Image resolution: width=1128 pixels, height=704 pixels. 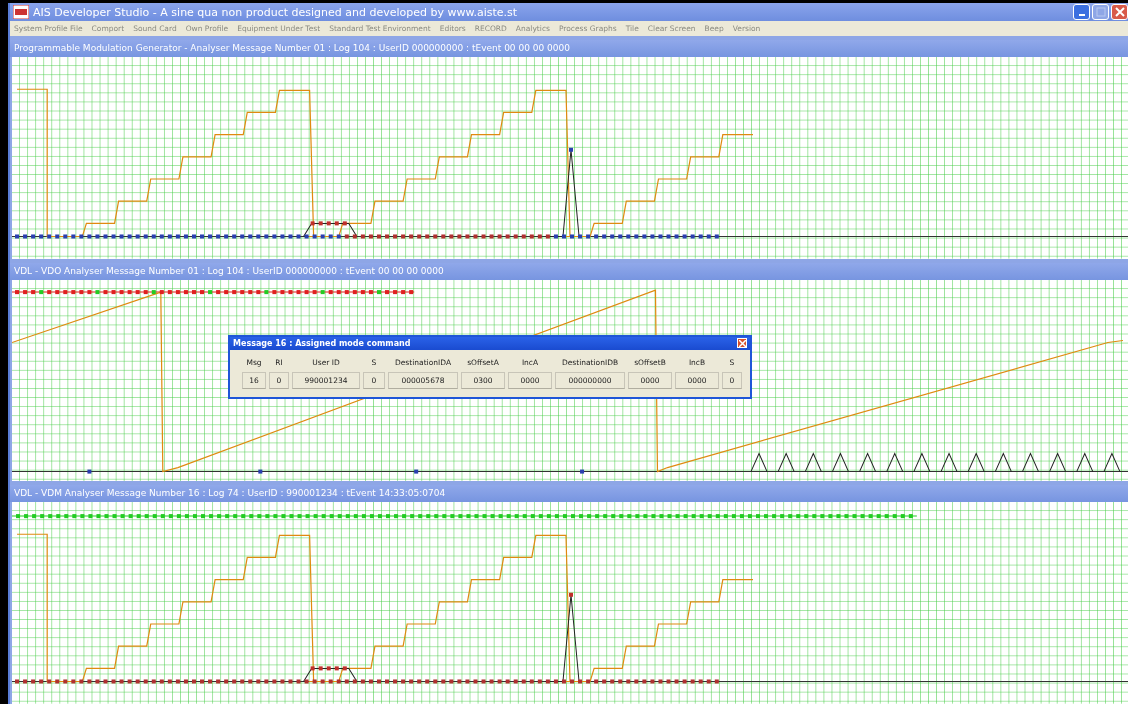 I want to click on dialog-title: Message 16 : Assigned mode command, so click(x=322, y=343).